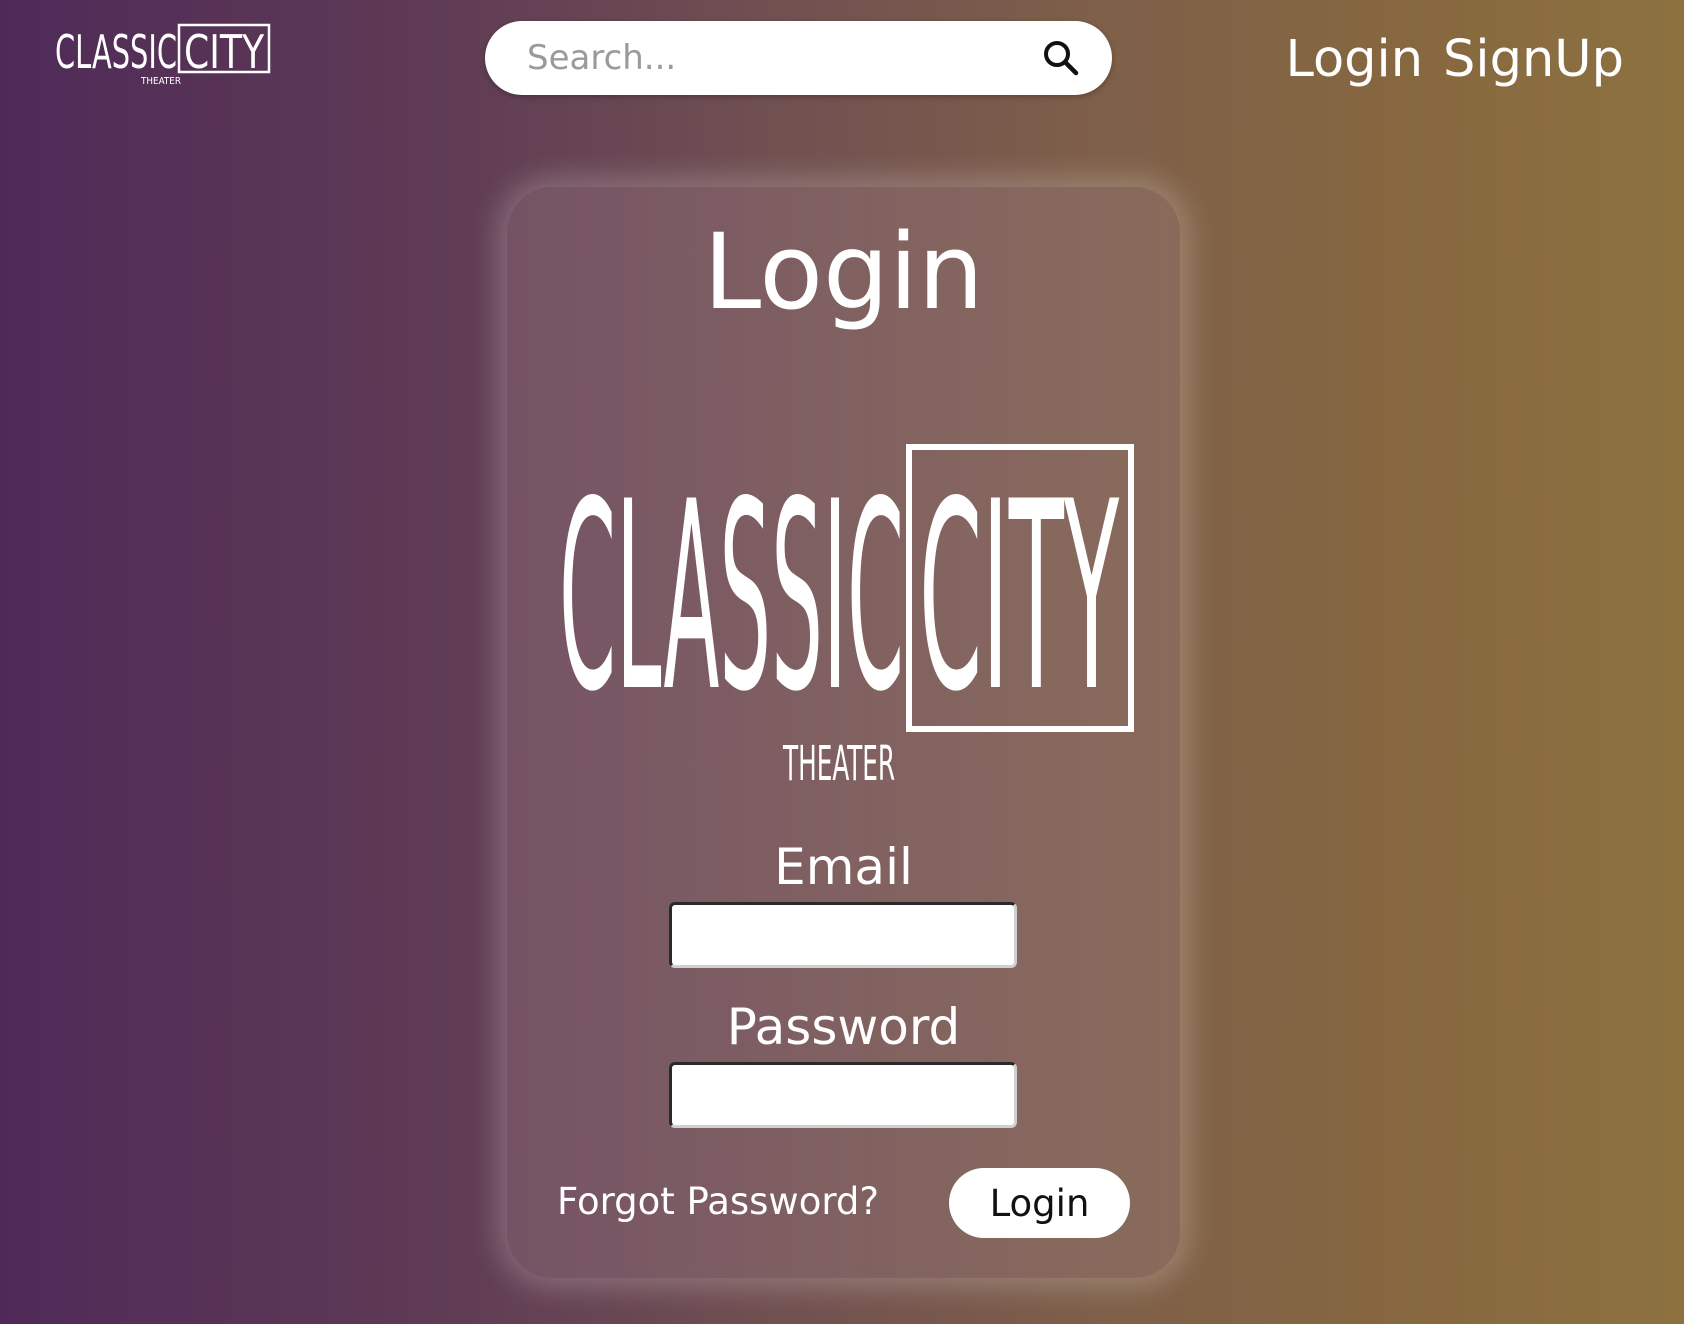 Image resolution: width=1684 pixels, height=1324 pixels. I want to click on search-bar, so click(798, 58).